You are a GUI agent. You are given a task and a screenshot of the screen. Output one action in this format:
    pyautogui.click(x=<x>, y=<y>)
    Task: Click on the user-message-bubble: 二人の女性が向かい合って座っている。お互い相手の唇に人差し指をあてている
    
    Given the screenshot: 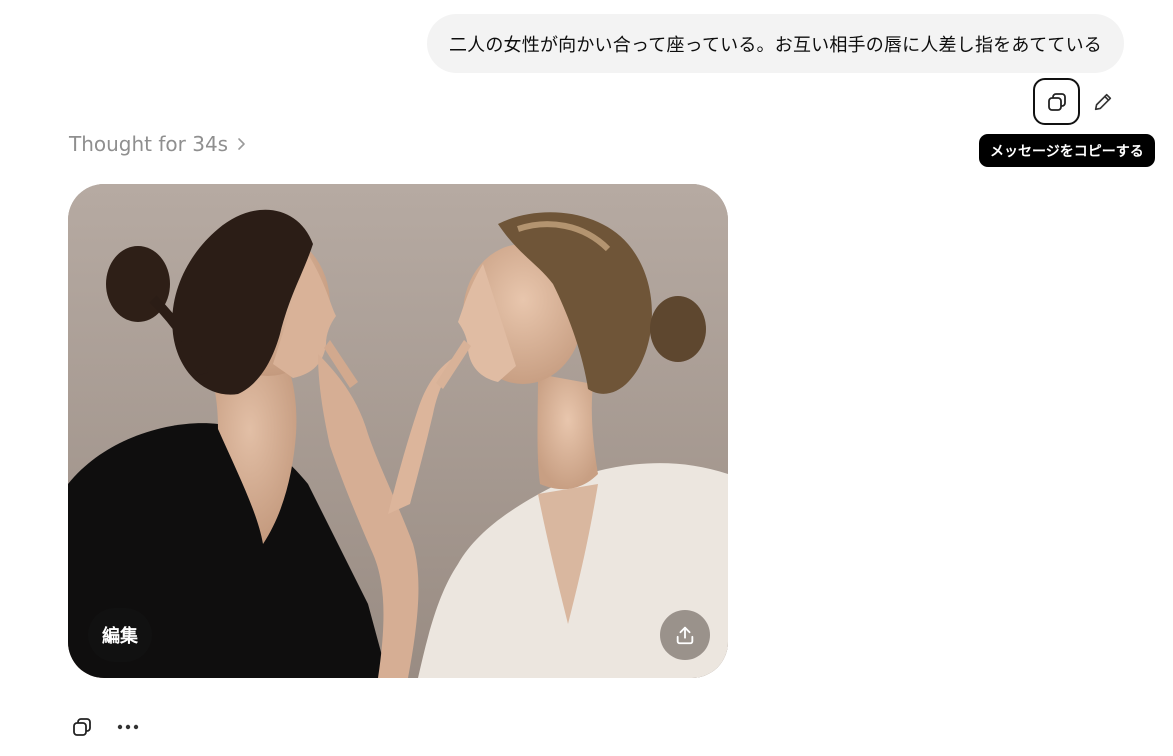 What is the action you would take?
    pyautogui.click(x=775, y=43)
    